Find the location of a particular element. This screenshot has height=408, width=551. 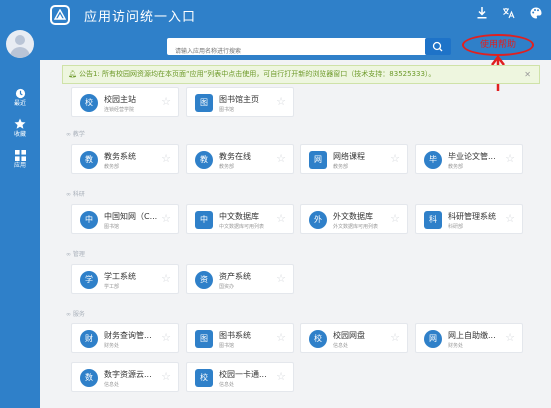

search-box is located at coordinates (297, 49).